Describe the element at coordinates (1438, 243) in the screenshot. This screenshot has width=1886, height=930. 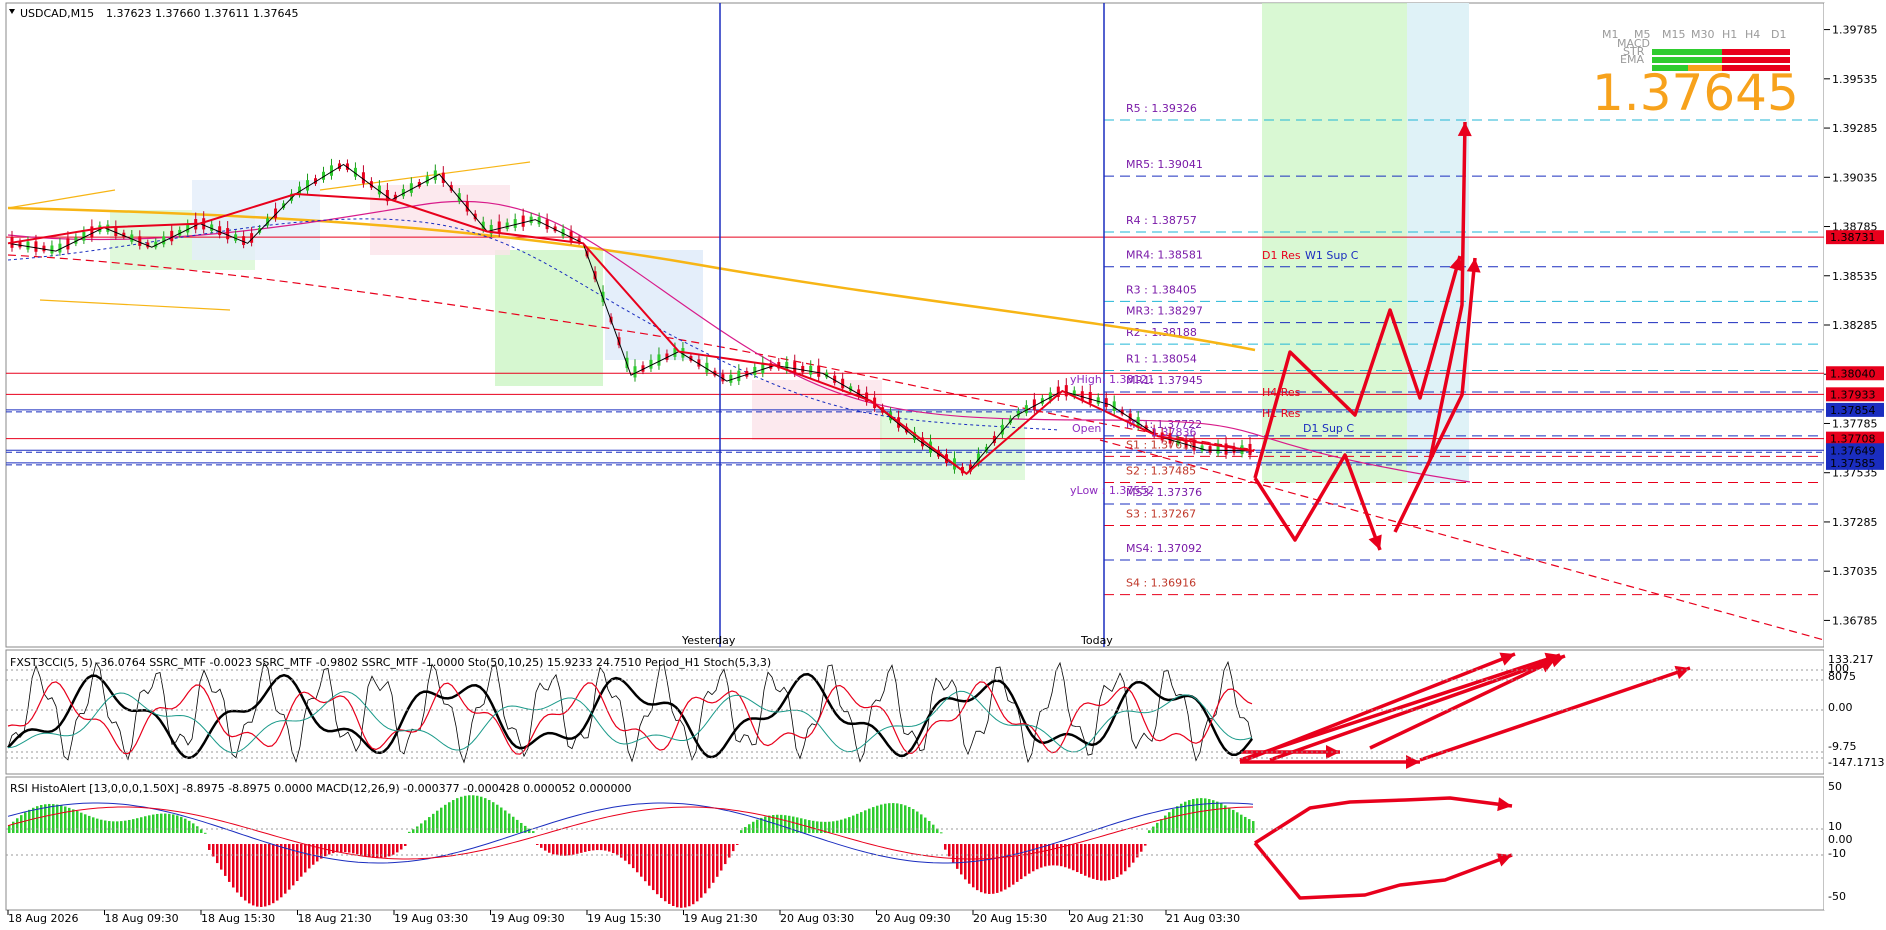
I see `blue-zone` at that location.